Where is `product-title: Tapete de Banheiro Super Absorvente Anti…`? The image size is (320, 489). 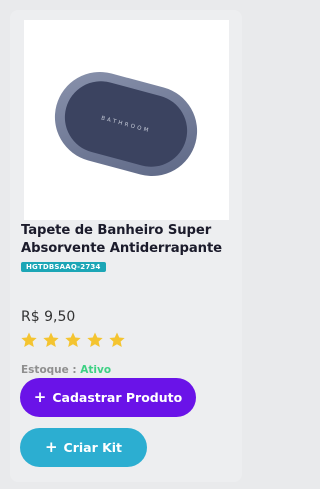 product-title: Tapete de Banheiro Super Absorvente Anti… is located at coordinates (122, 239).